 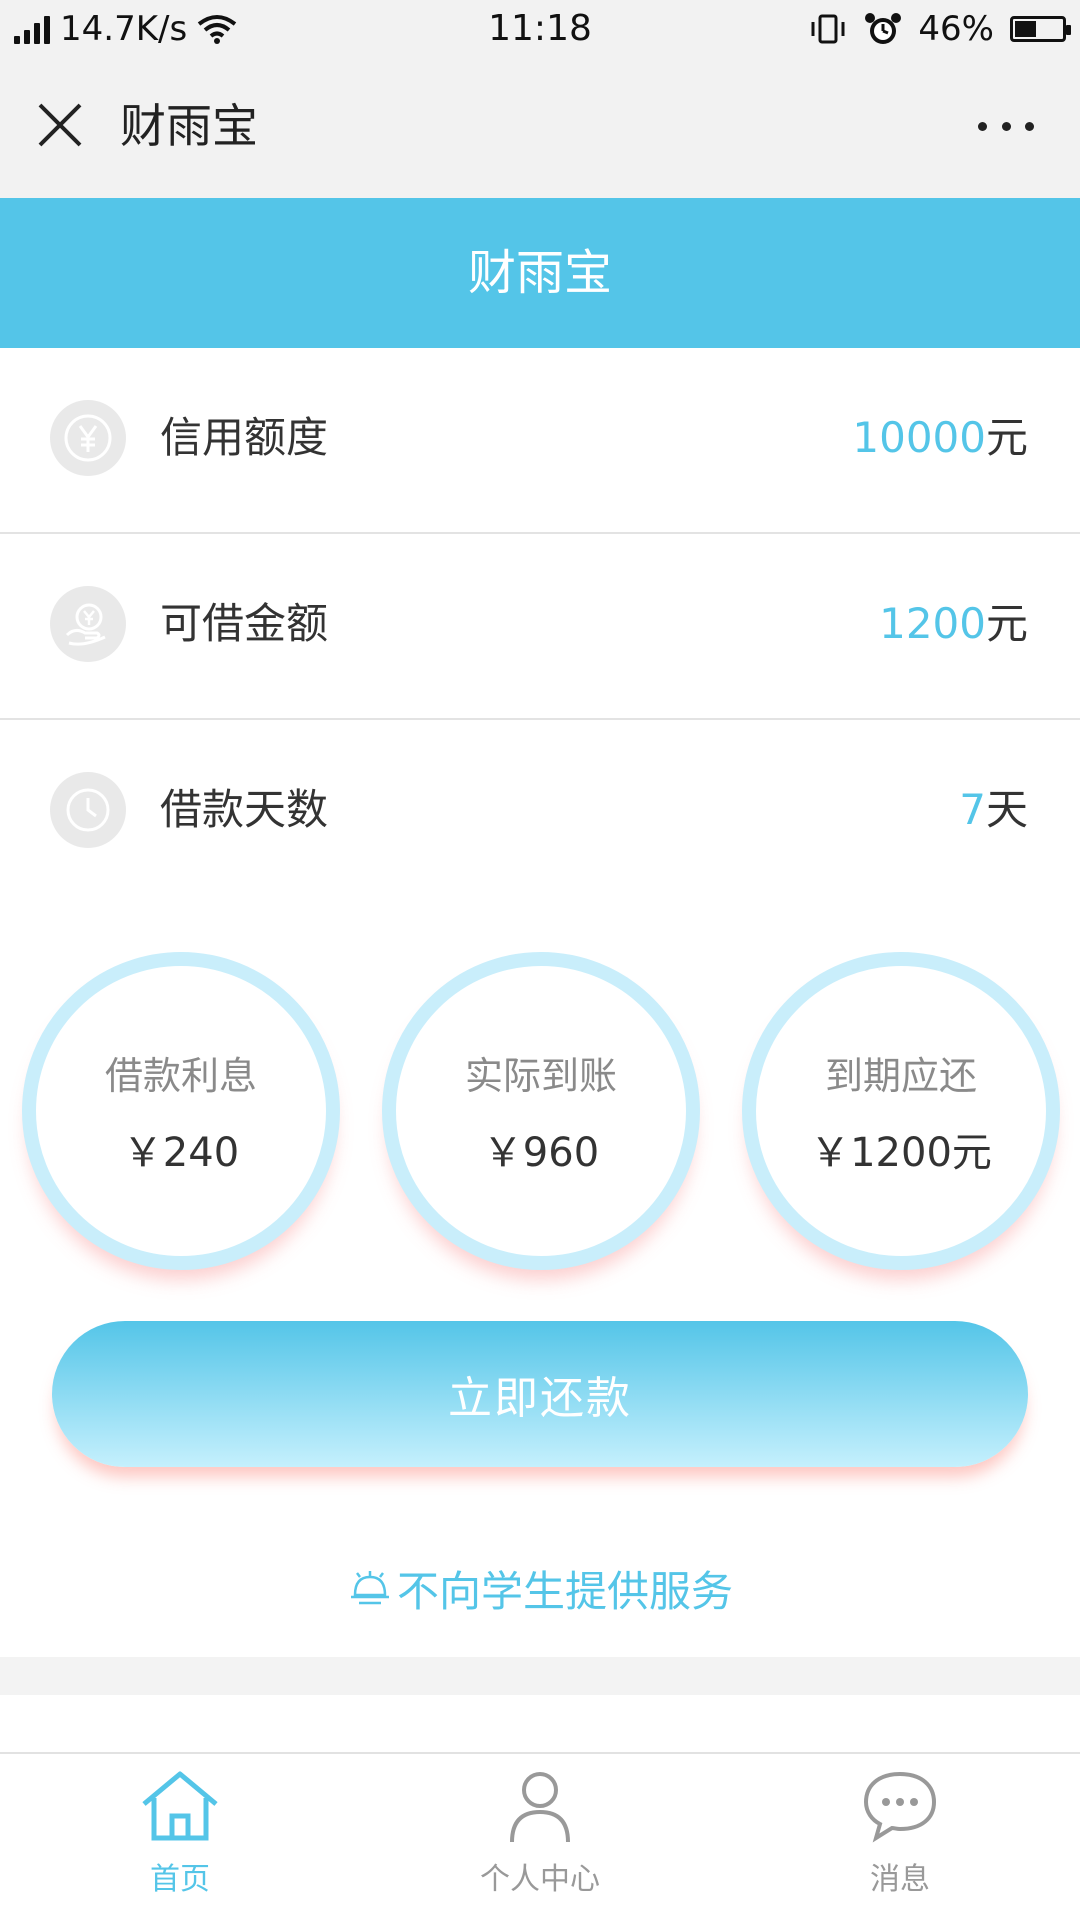 What do you see at coordinates (883, 28) in the screenshot?
I see `alarm-icon` at bounding box center [883, 28].